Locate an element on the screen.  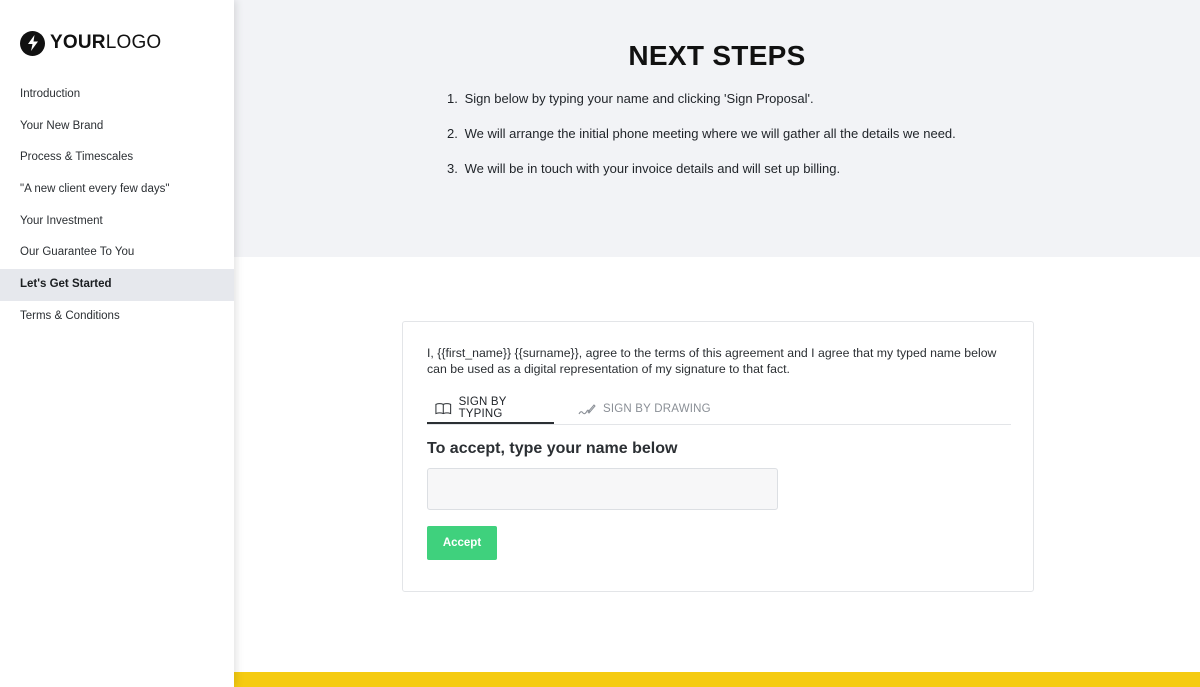
page-title: NEXT STEPS is located at coordinates (717, 55).